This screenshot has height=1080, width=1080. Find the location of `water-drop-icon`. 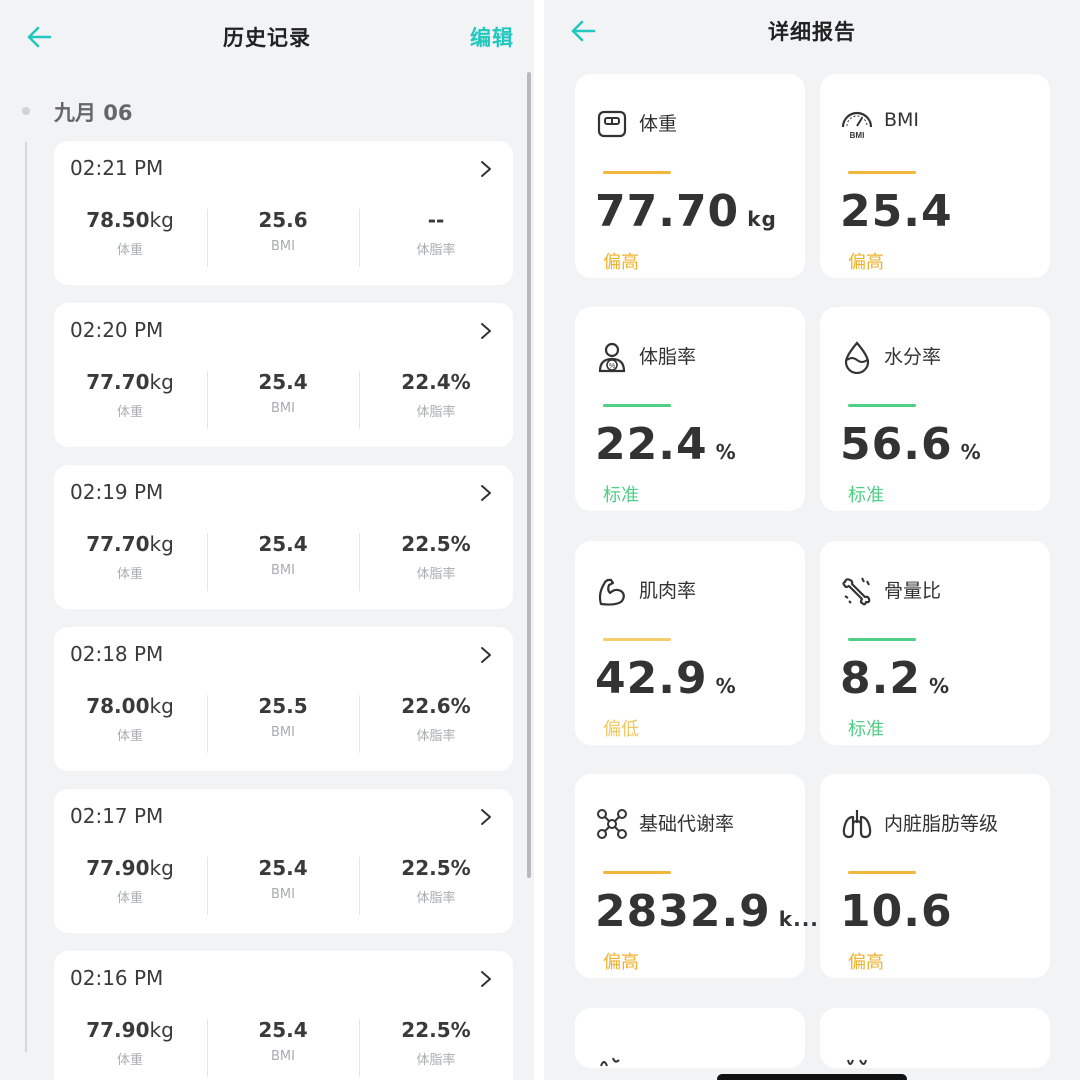

water-drop-icon is located at coordinates (857, 357).